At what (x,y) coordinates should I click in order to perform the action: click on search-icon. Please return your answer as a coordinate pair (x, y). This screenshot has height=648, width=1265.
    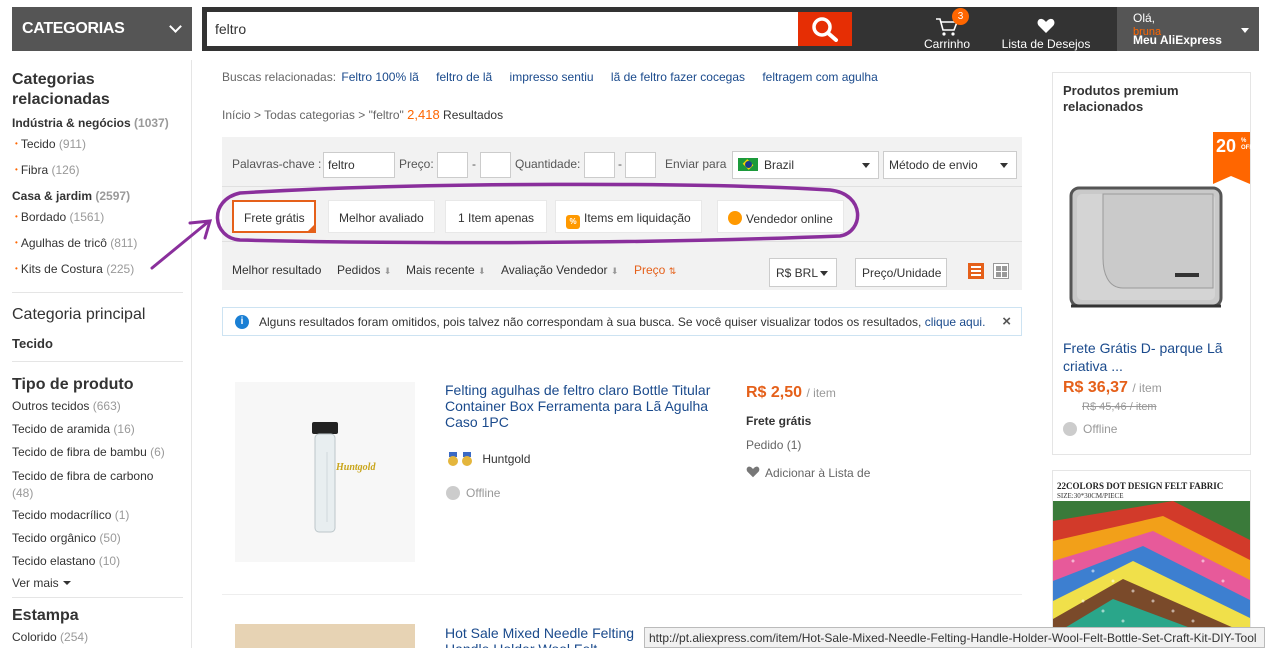
    Looking at the image, I should click on (825, 29).